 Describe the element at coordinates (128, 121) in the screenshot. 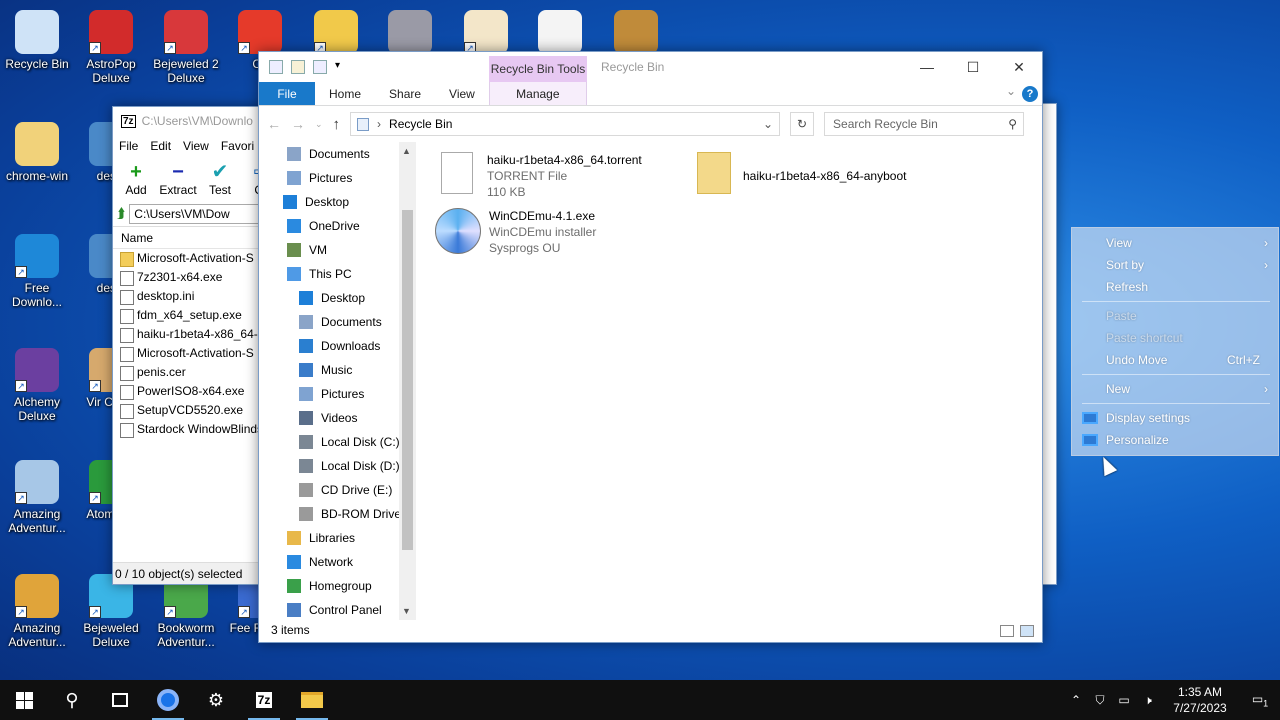

I see `7zip-logo-icon: 7z` at that location.